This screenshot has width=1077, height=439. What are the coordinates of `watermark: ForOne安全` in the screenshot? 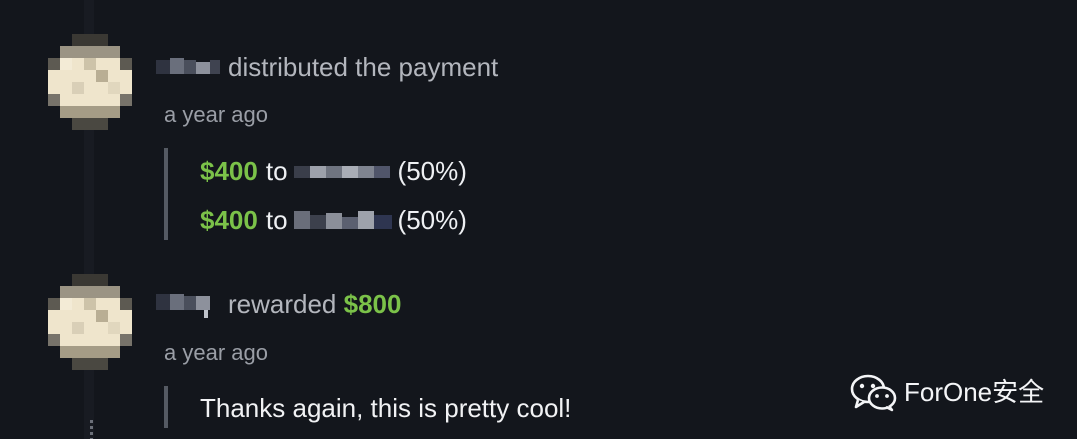 It's located at (947, 392).